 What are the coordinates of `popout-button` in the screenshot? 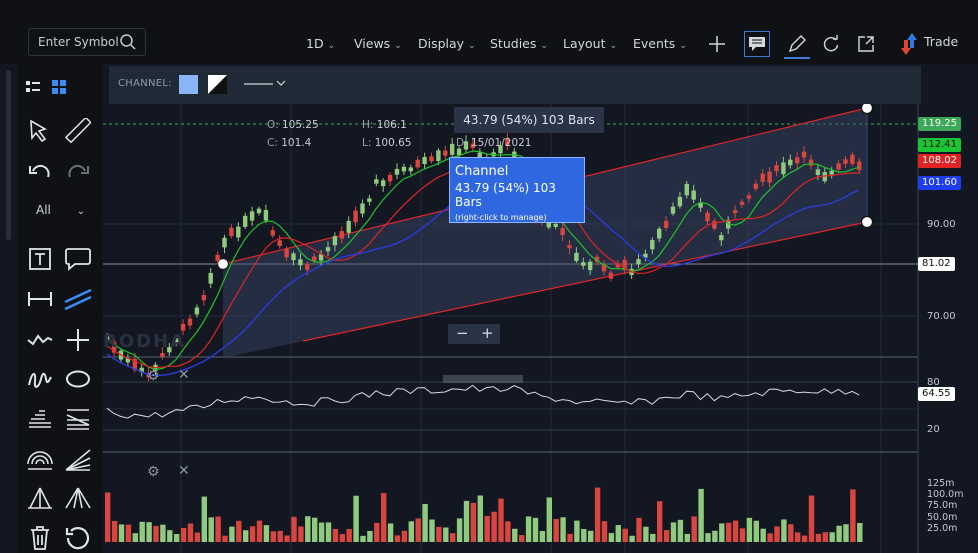 It's located at (866, 44).